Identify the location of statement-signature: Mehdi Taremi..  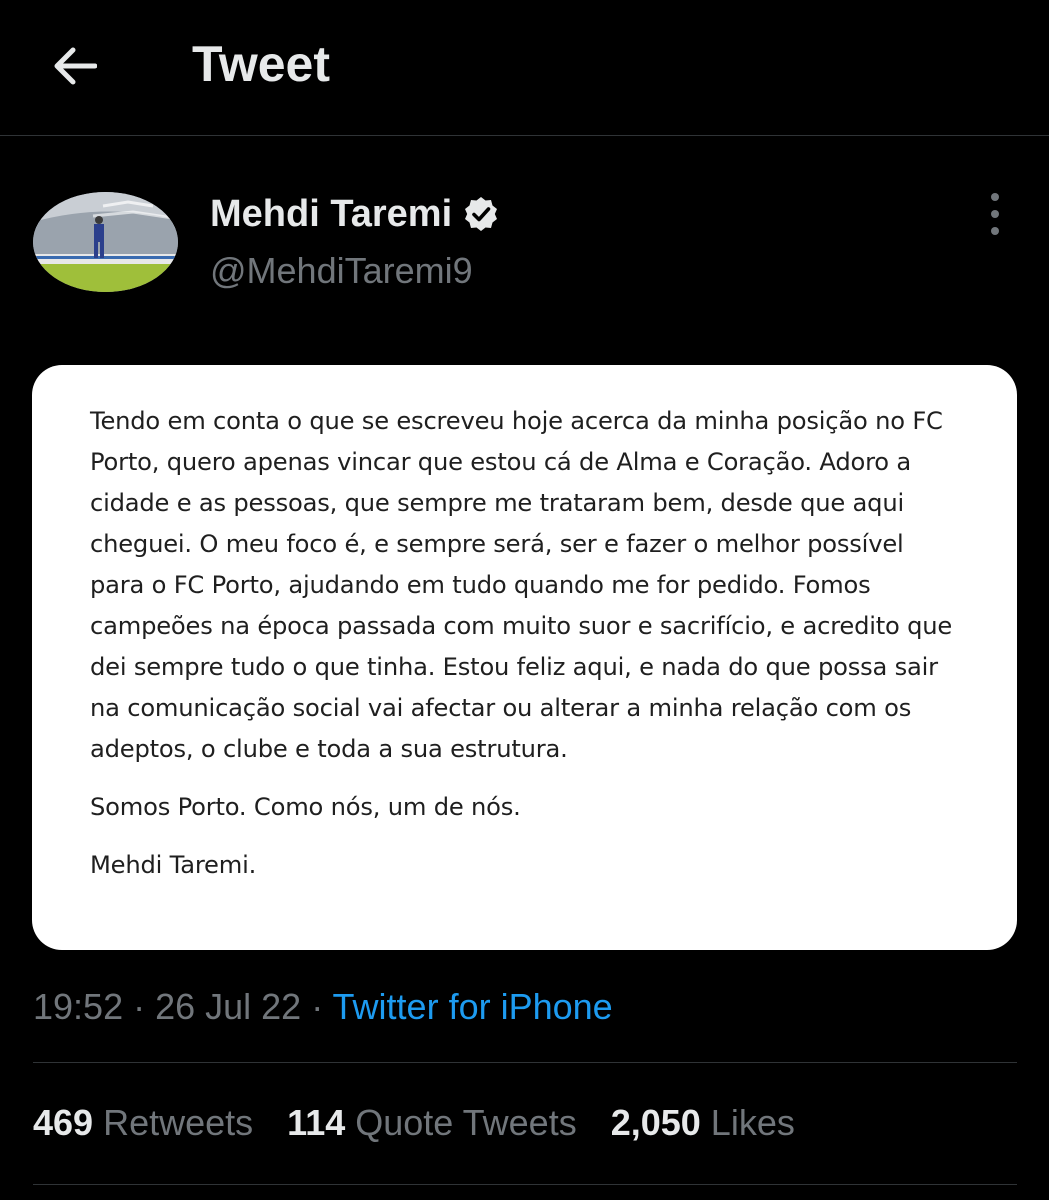
(173, 865).